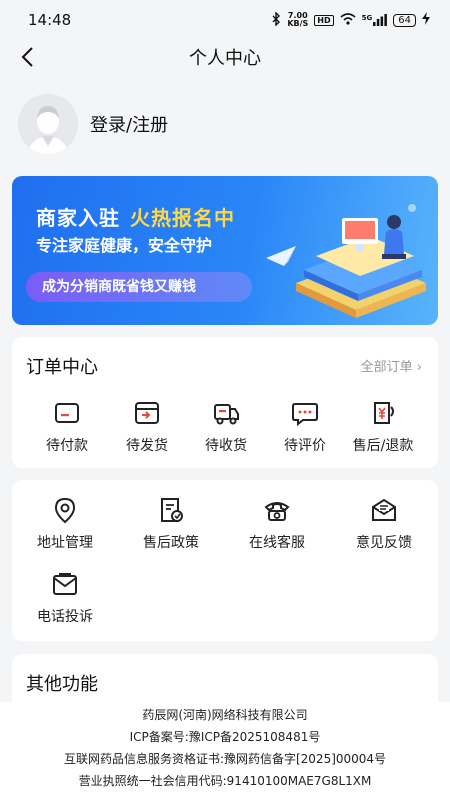 This screenshot has width=450, height=800. I want to click on banner-illustration, so click(346, 261).